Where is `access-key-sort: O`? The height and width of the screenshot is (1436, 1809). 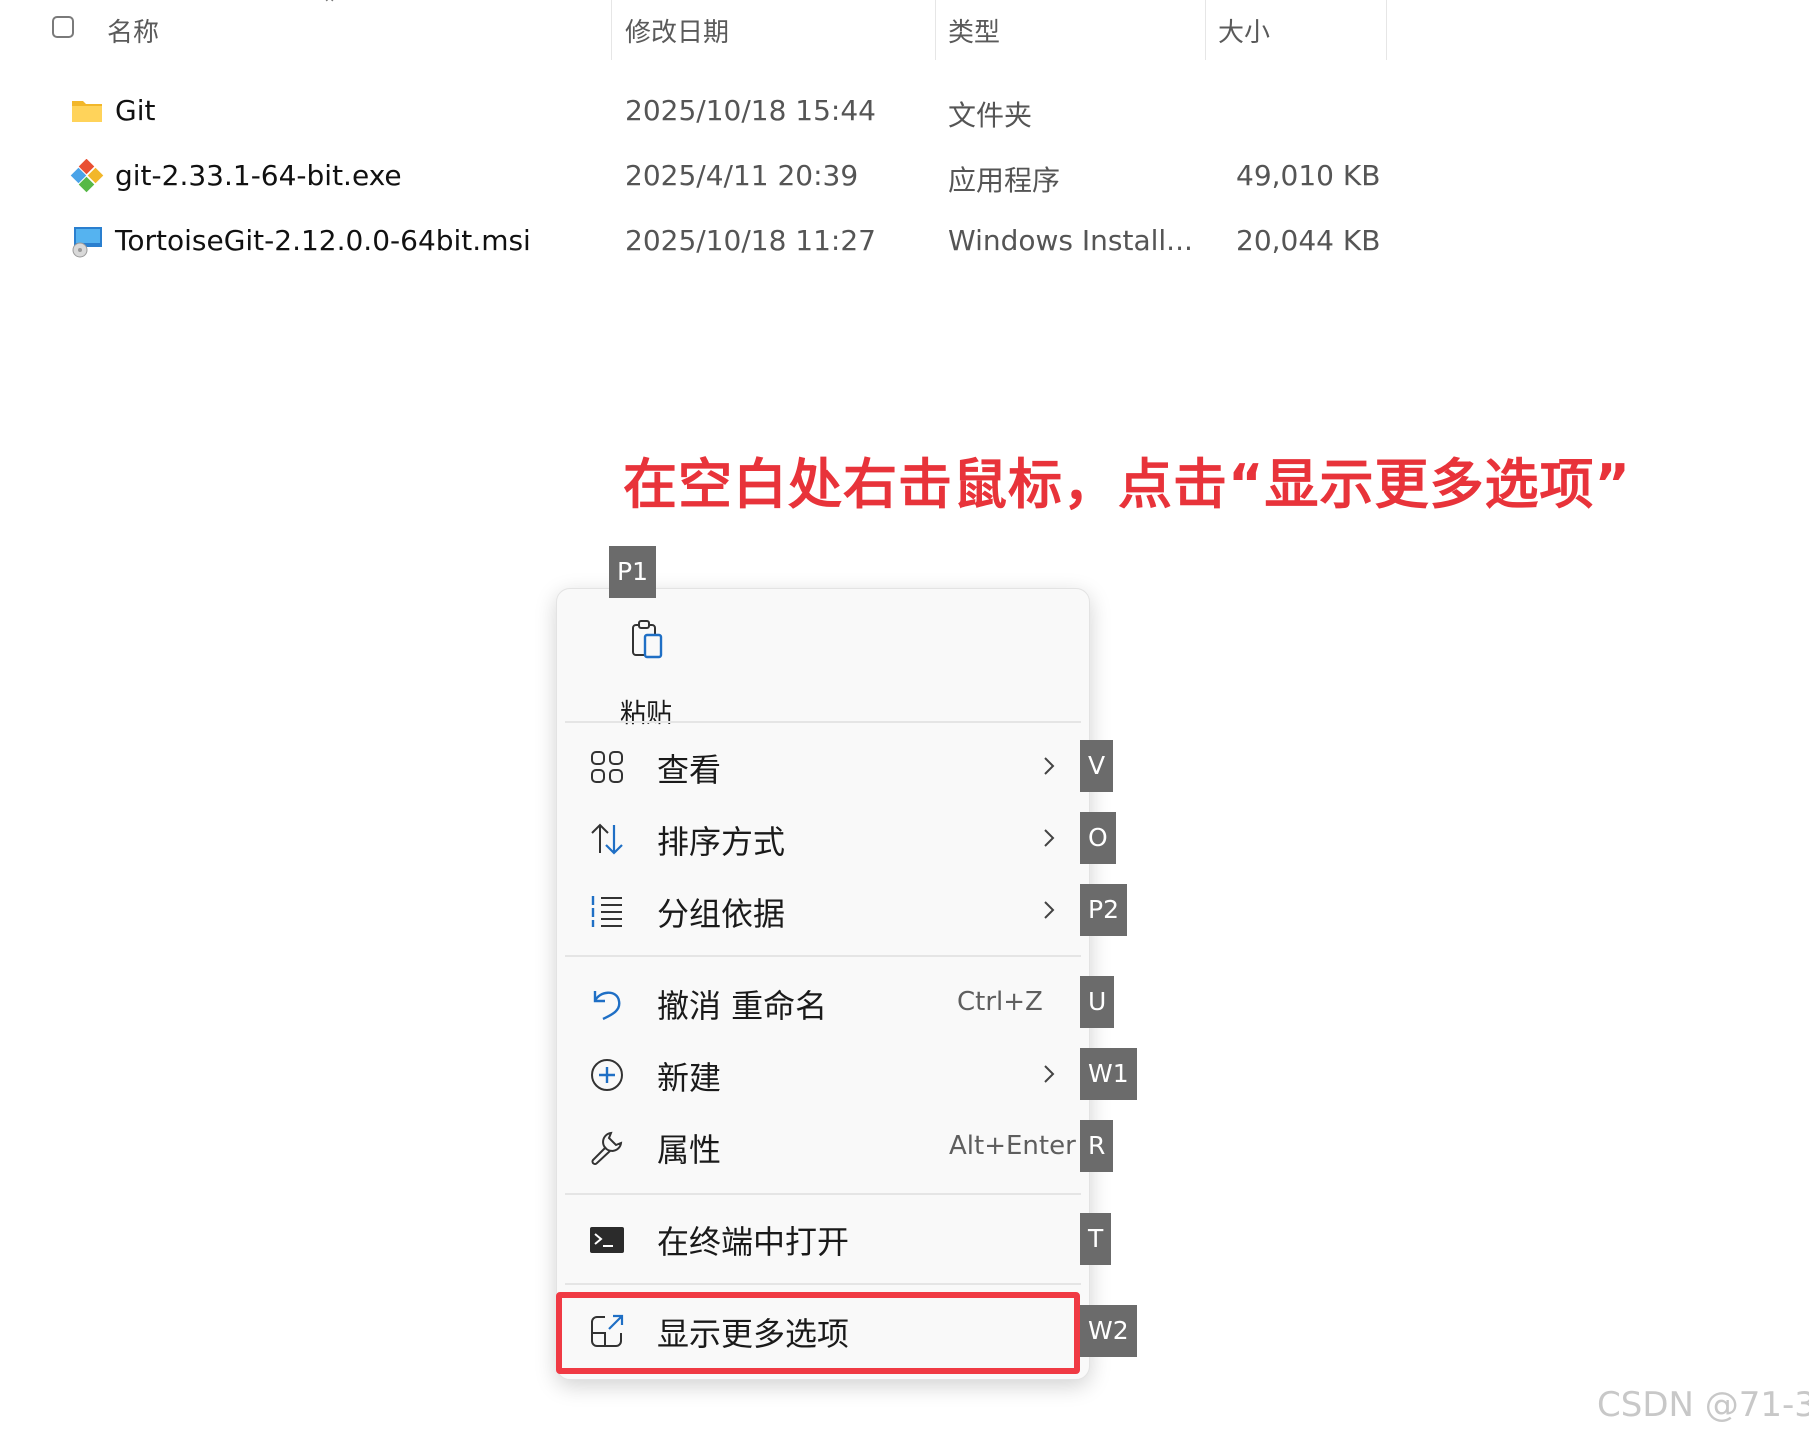
access-key-sort: O is located at coordinates (1098, 838).